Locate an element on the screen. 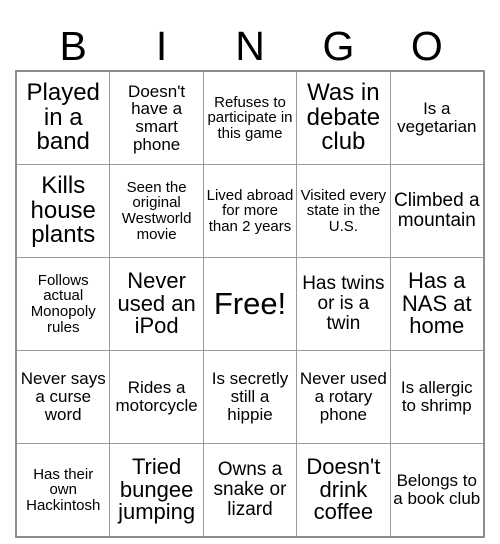 This screenshot has height=544, width=500. bingo-cell-label: Never used a rotary phone is located at coordinates (343, 396).